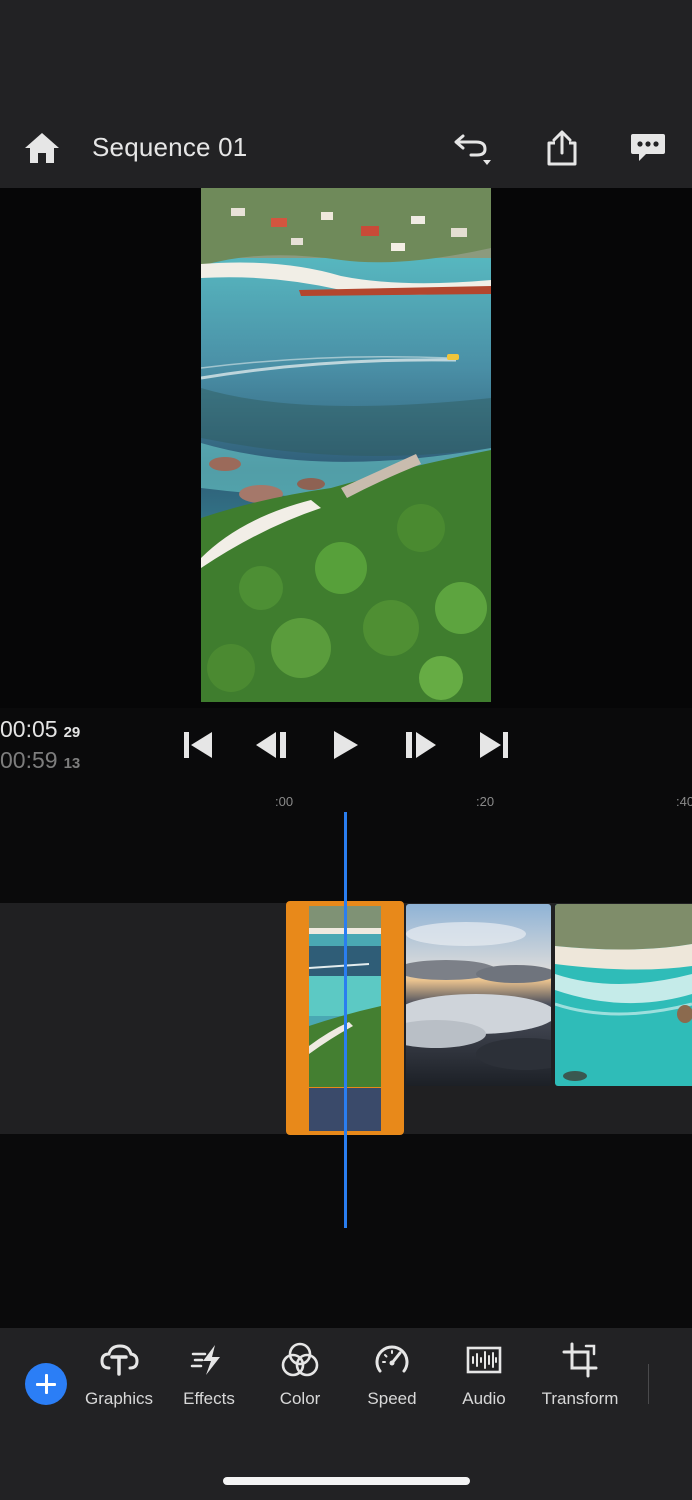  Describe the element at coordinates (484, 1398) in the screenshot. I see `tool-label: Audio` at that location.